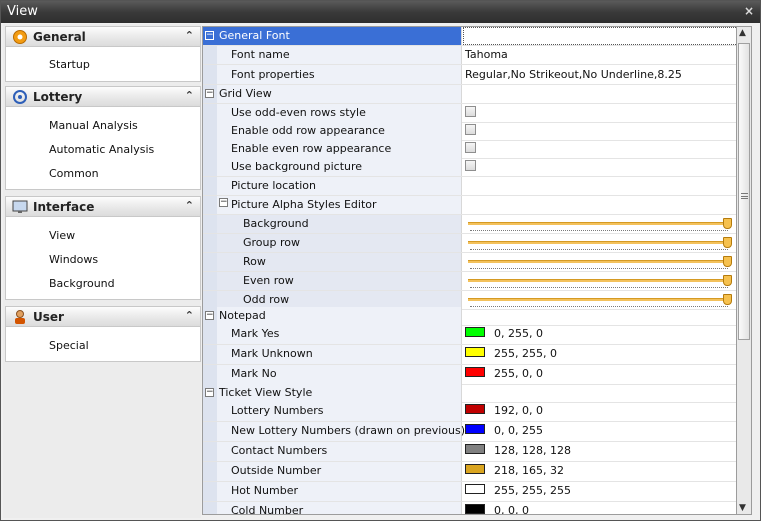 Image resolution: width=761 pixels, height=521 pixels. I want to click on property-row-odd-row: Enable odd row appearance, so click(469, 131).